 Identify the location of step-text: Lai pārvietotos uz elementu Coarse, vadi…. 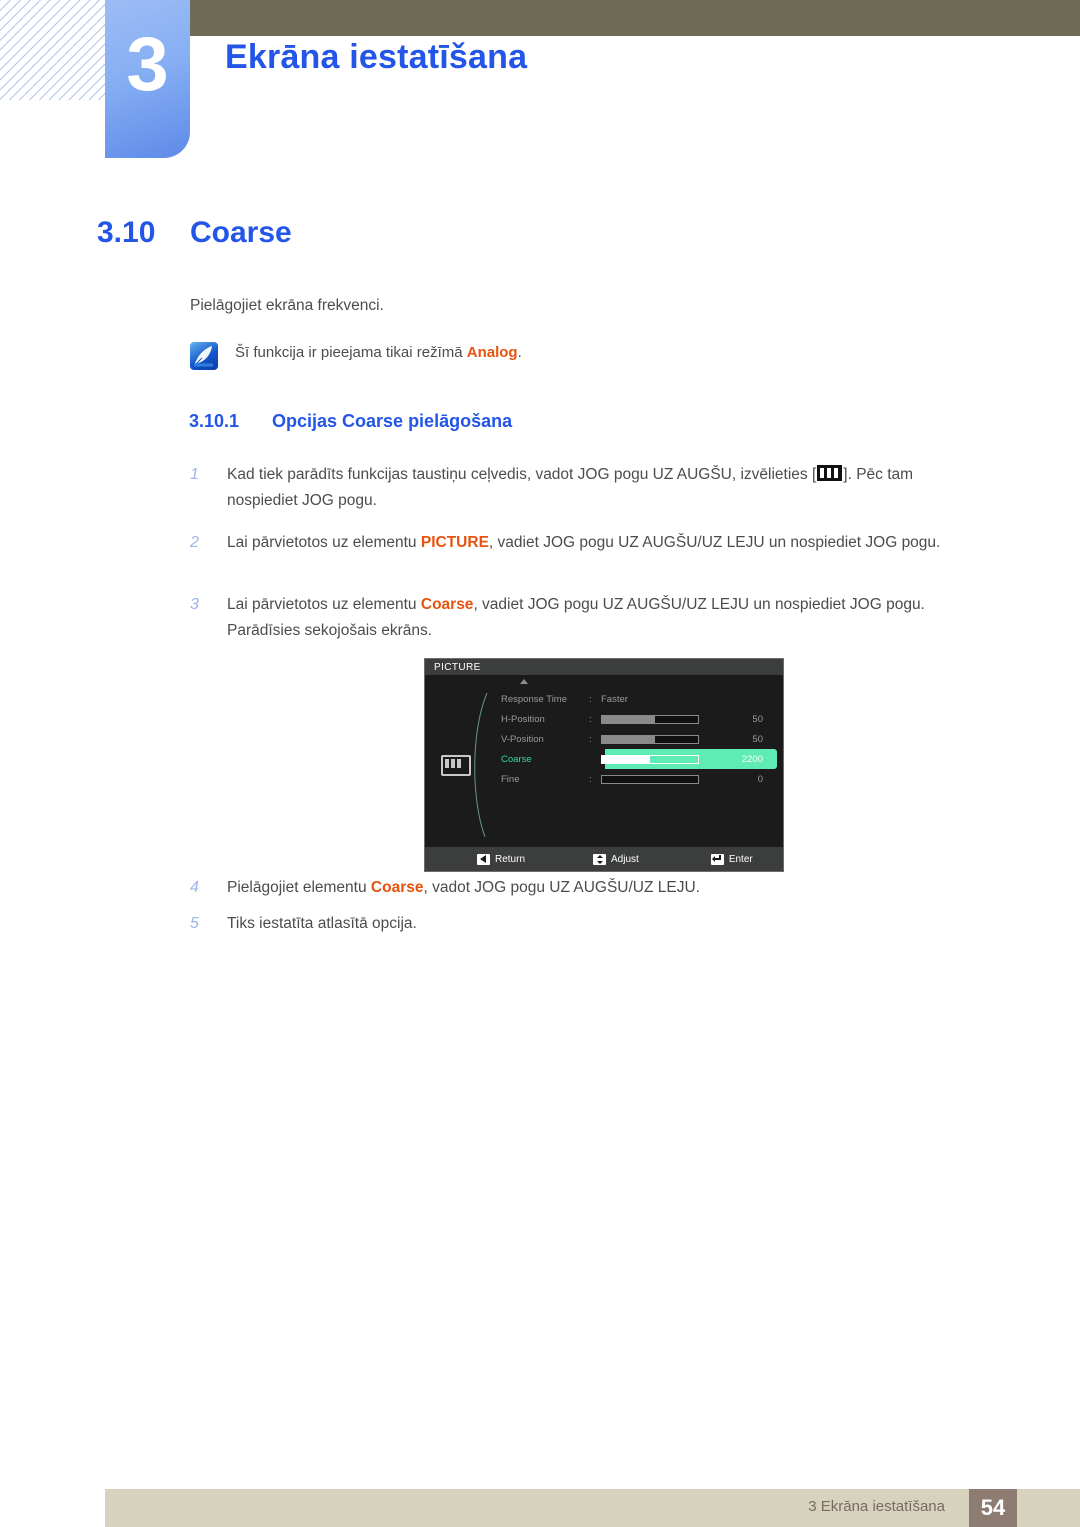
(598, 618).